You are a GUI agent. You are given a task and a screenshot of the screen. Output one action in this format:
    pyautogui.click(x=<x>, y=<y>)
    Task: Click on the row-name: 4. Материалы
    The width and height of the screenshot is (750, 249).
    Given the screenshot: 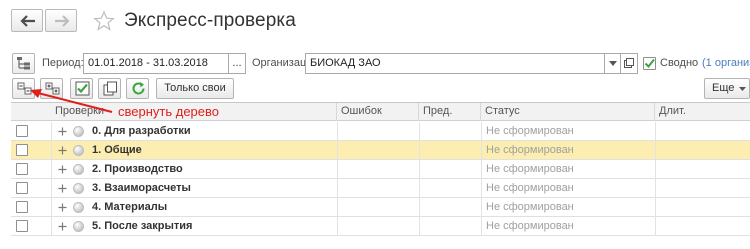 What is the action you would take?
    pyautogui.click(x=130, y=207)
    